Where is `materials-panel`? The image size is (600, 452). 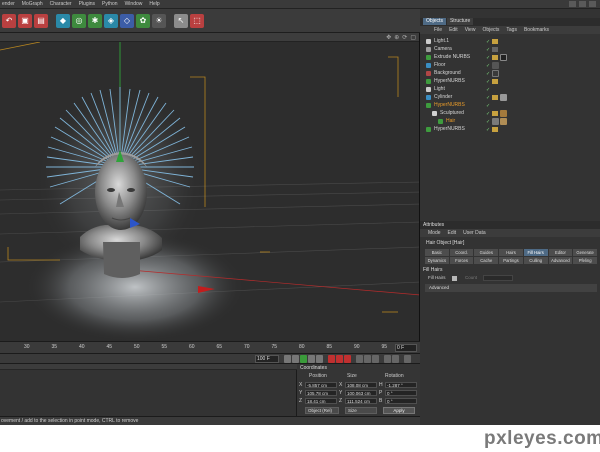
materials-panel is located at coordinates (148, 390).